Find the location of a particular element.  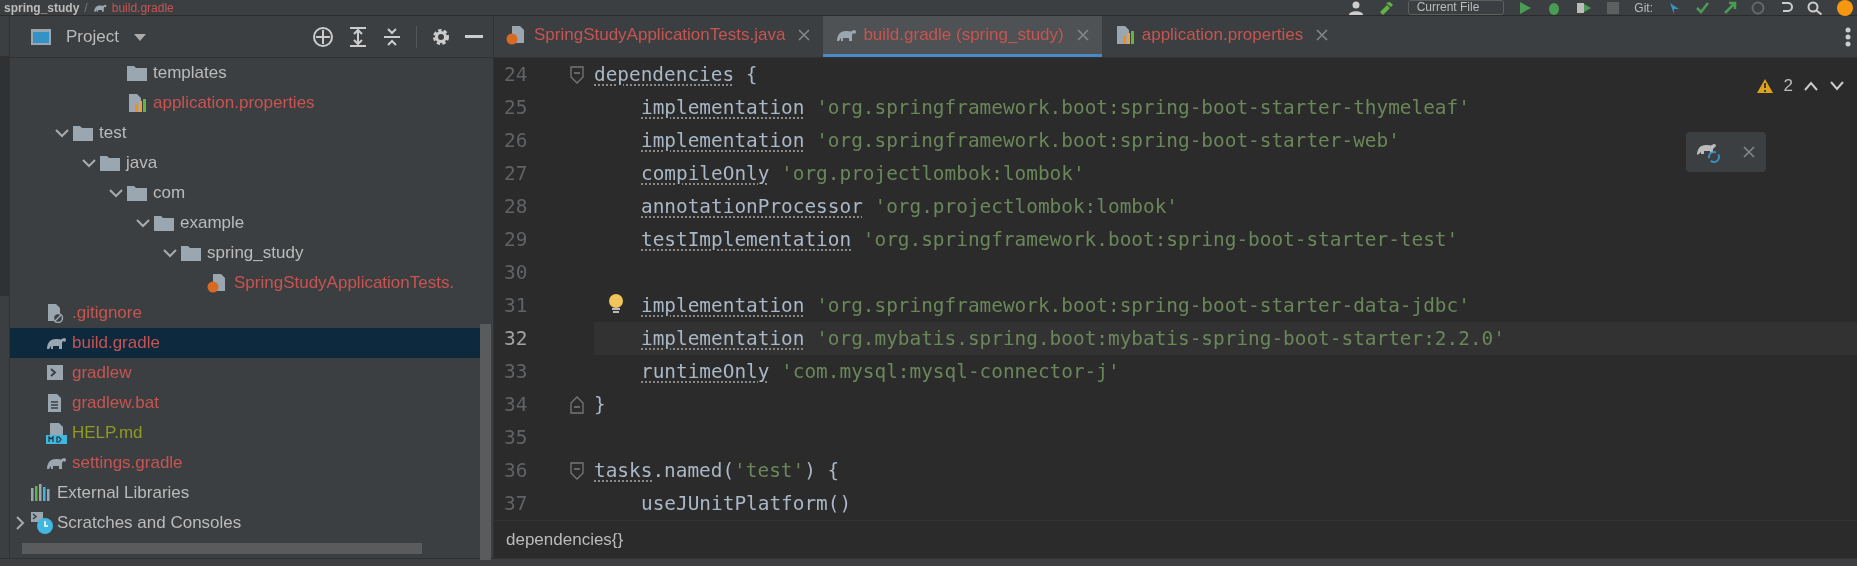

line-number: 29 is located at coordinates (516, 239).